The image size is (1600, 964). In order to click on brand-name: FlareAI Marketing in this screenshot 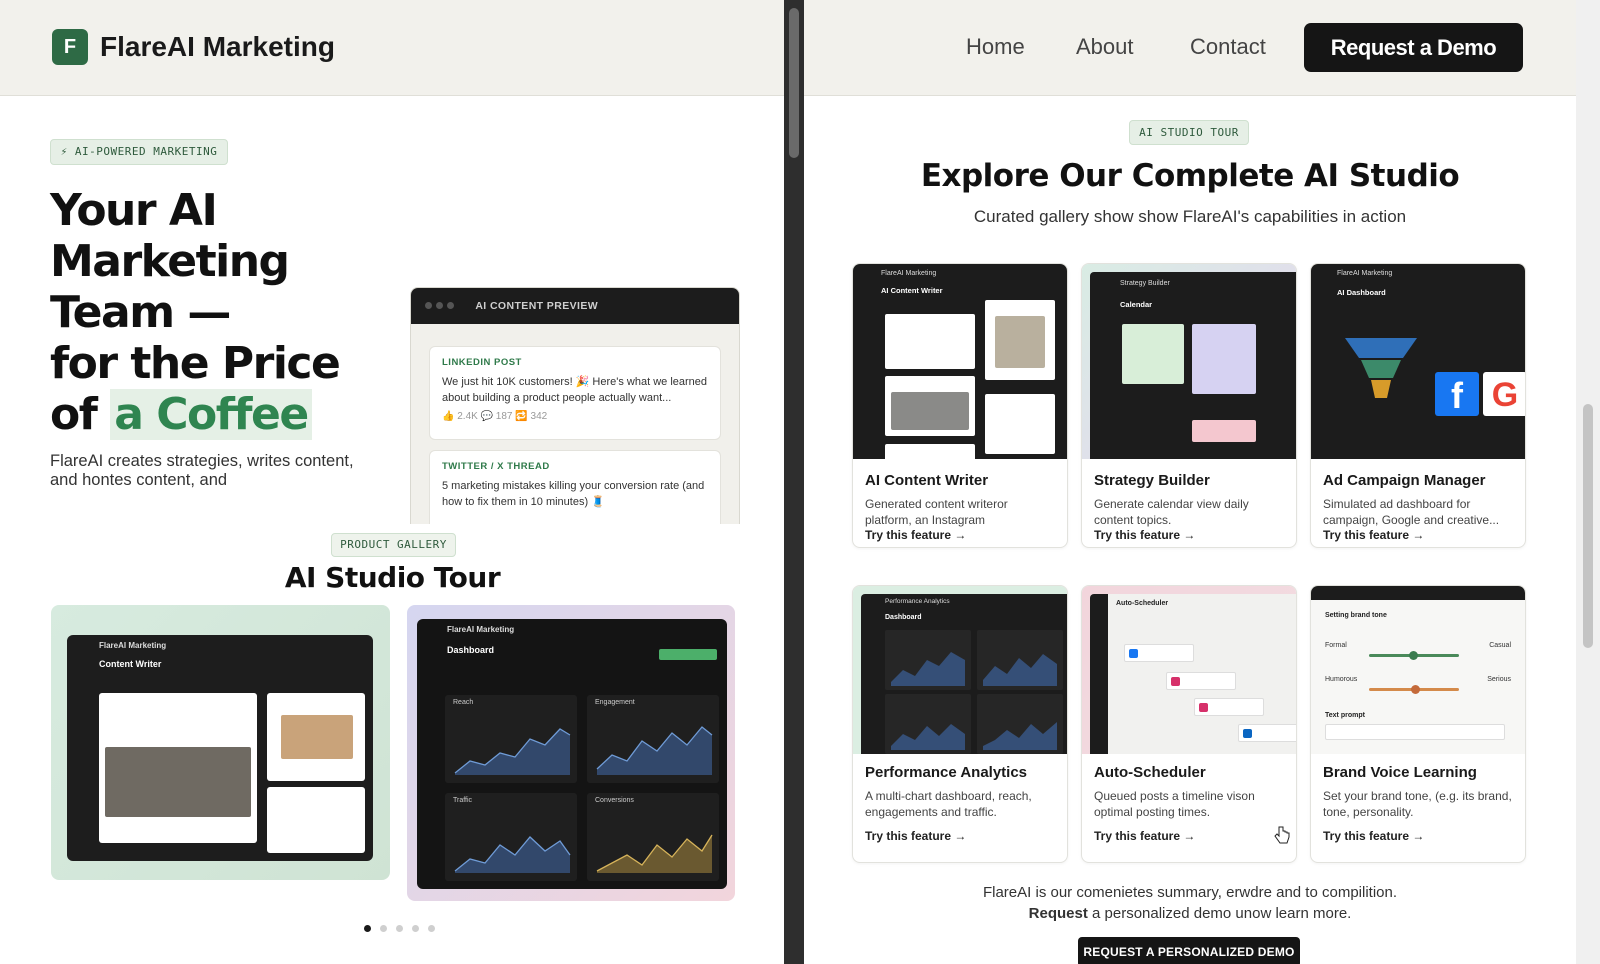, I will do `click(217, 47)`.